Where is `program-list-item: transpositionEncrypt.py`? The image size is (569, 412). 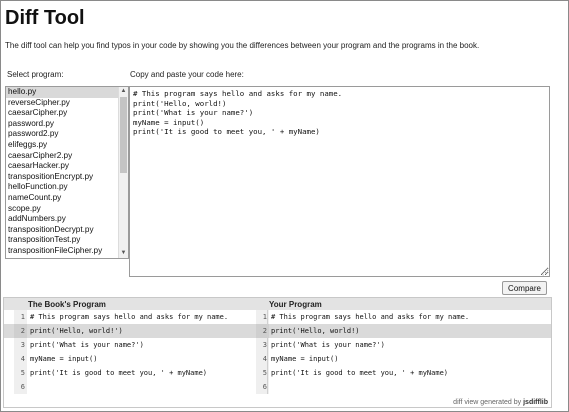 program-list-item: transpositionEncrypt.py is located at coordinates (62, 177).